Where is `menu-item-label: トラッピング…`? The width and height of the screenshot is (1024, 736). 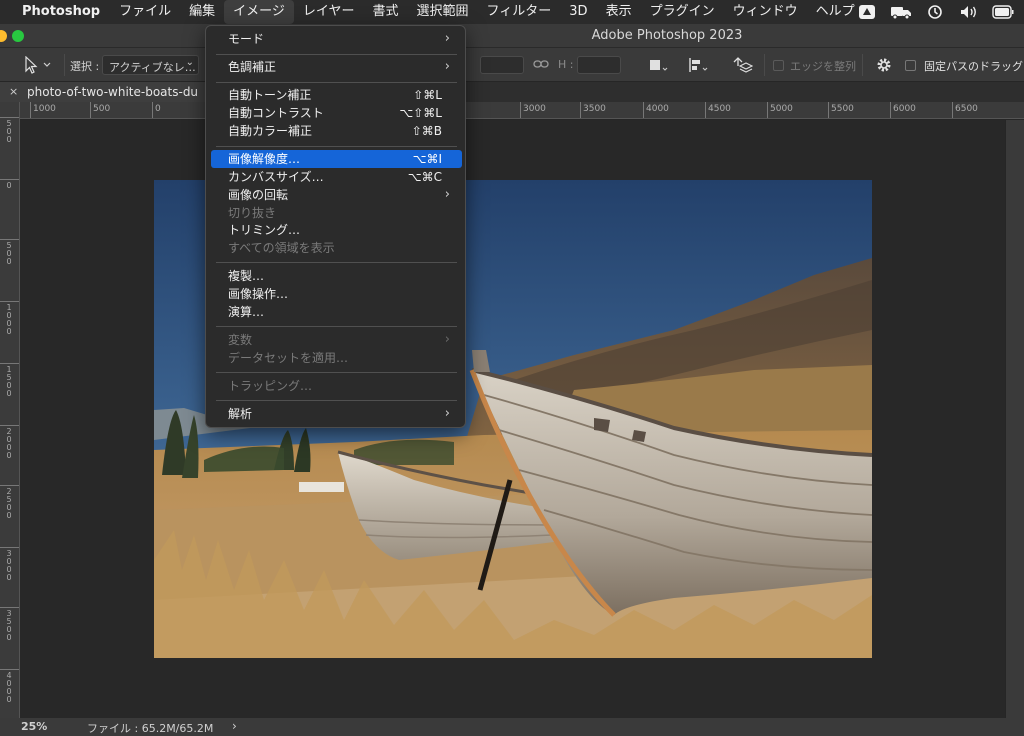 menu-item-label: トラッピング… is located at coordinates (270, 386).